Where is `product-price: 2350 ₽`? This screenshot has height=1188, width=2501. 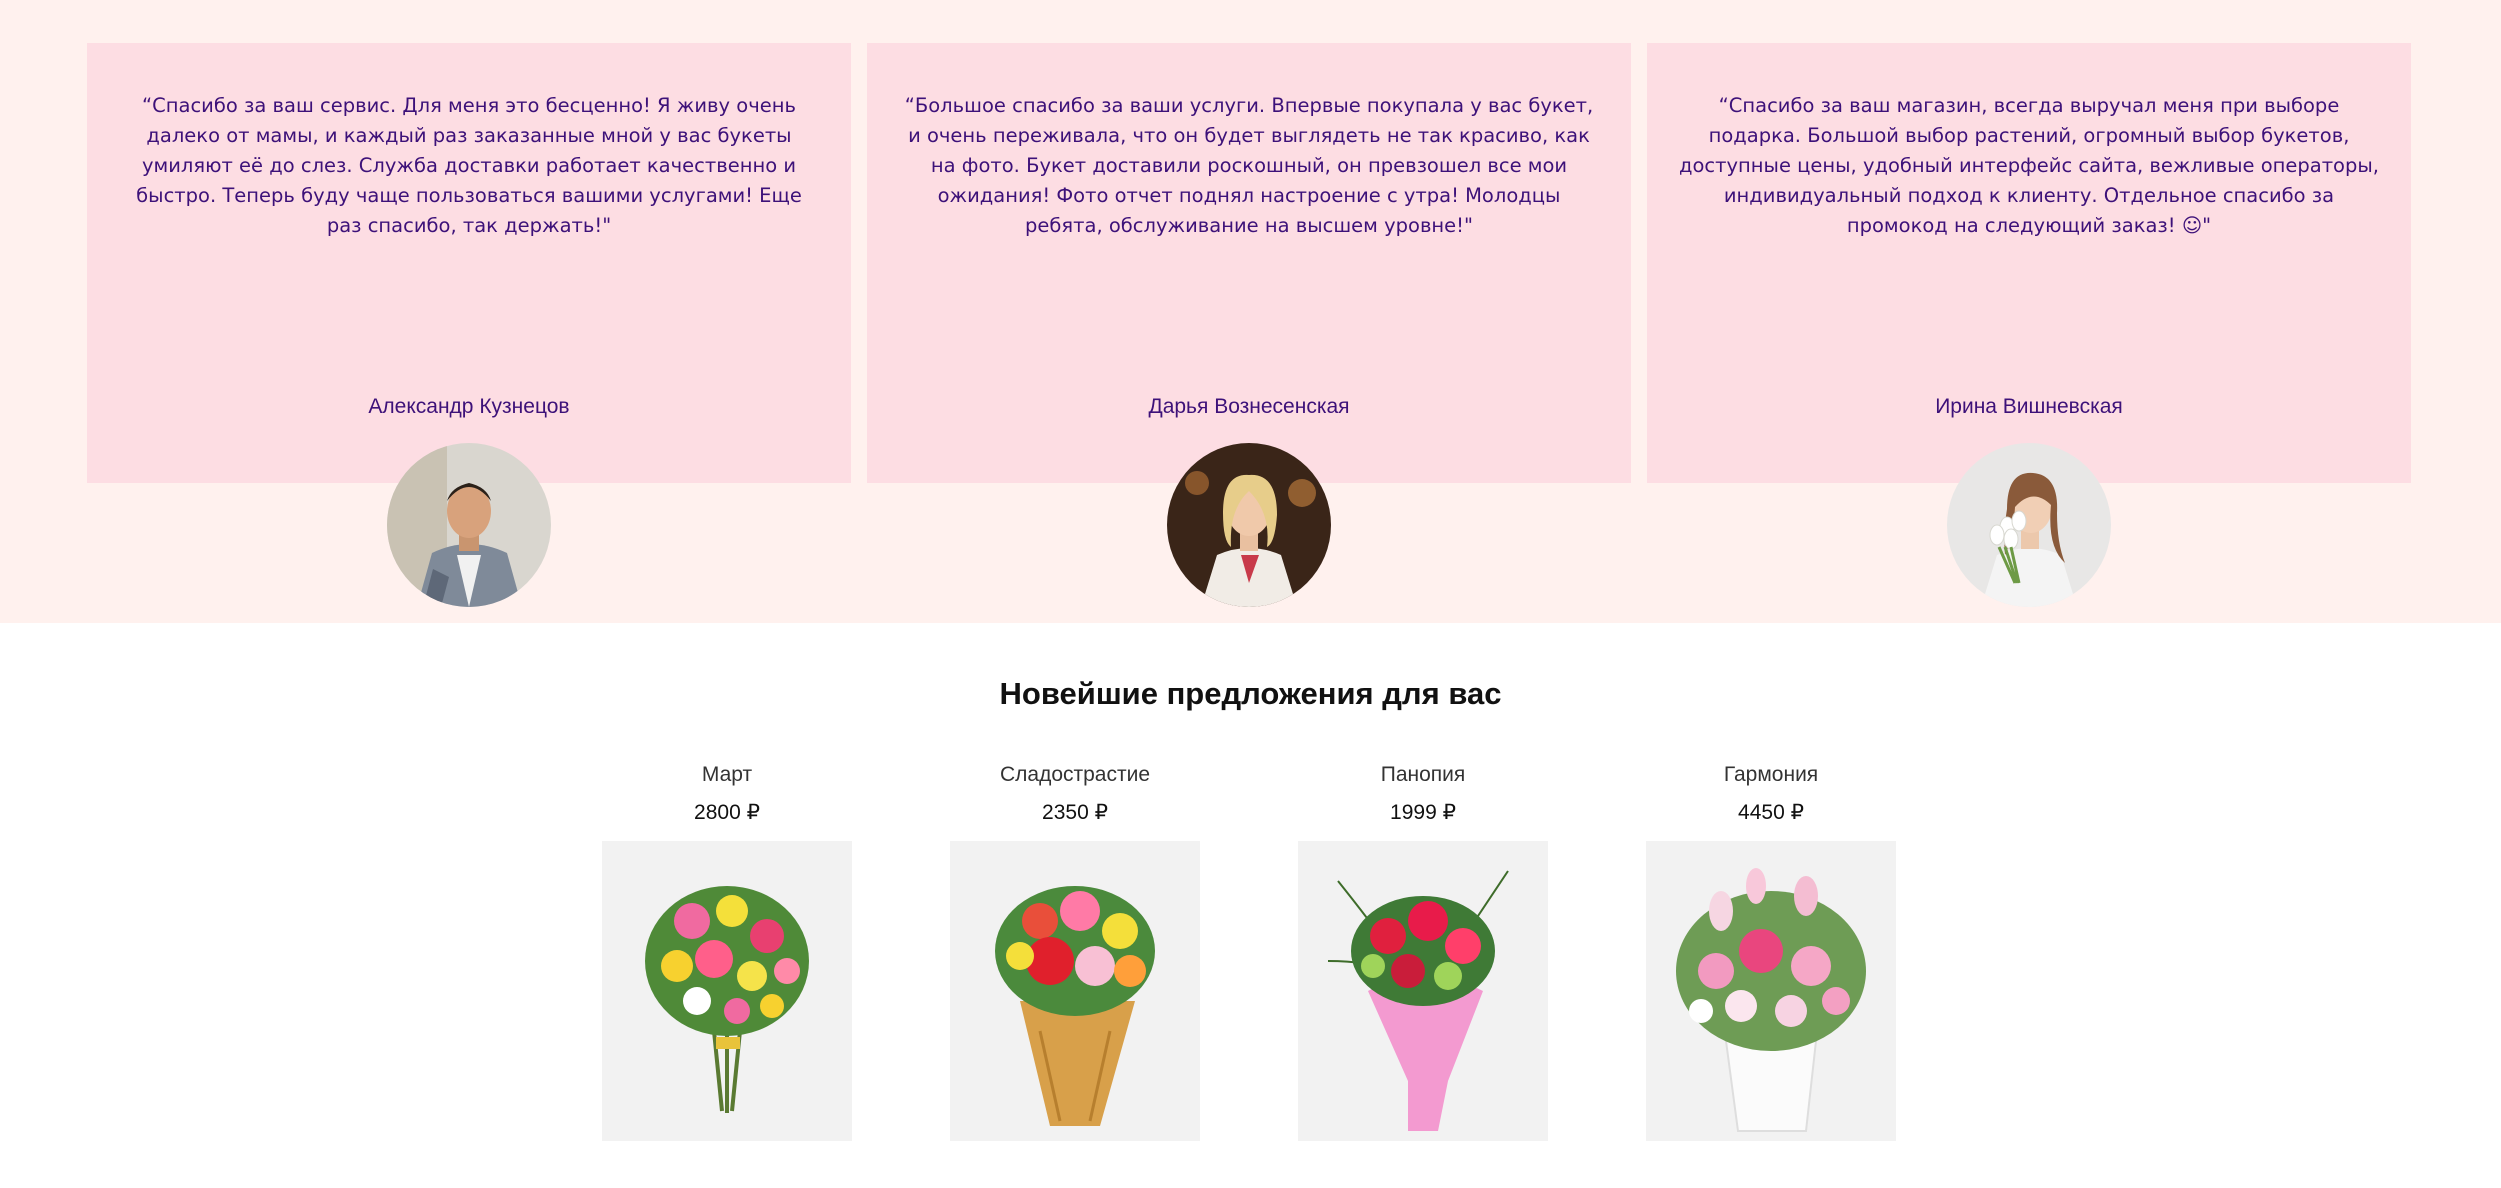
product-price: 2350 ₽ is located at coordinates (1075, 812).